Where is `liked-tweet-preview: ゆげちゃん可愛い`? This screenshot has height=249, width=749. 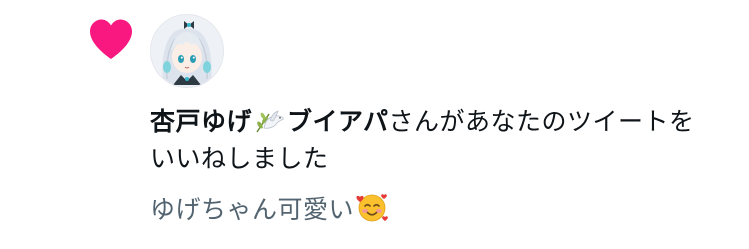
liked-tweet-preview: ゆげちゃん可愛い is located at coordinates (269, 209).